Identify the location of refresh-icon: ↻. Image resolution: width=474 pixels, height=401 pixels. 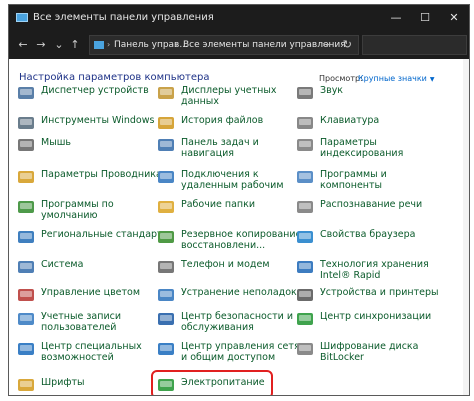
(347, 44).